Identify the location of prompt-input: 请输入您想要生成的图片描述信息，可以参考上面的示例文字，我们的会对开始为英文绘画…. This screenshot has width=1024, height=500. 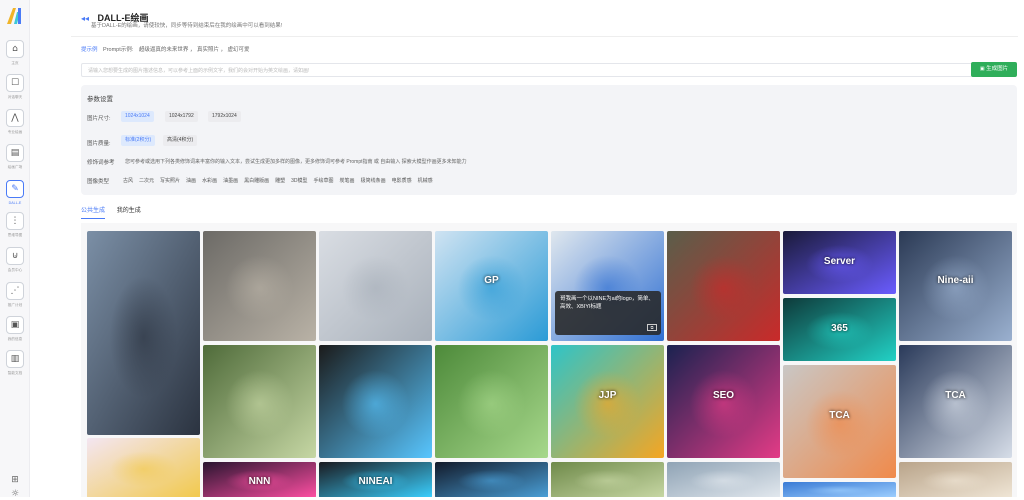
(538, 70).